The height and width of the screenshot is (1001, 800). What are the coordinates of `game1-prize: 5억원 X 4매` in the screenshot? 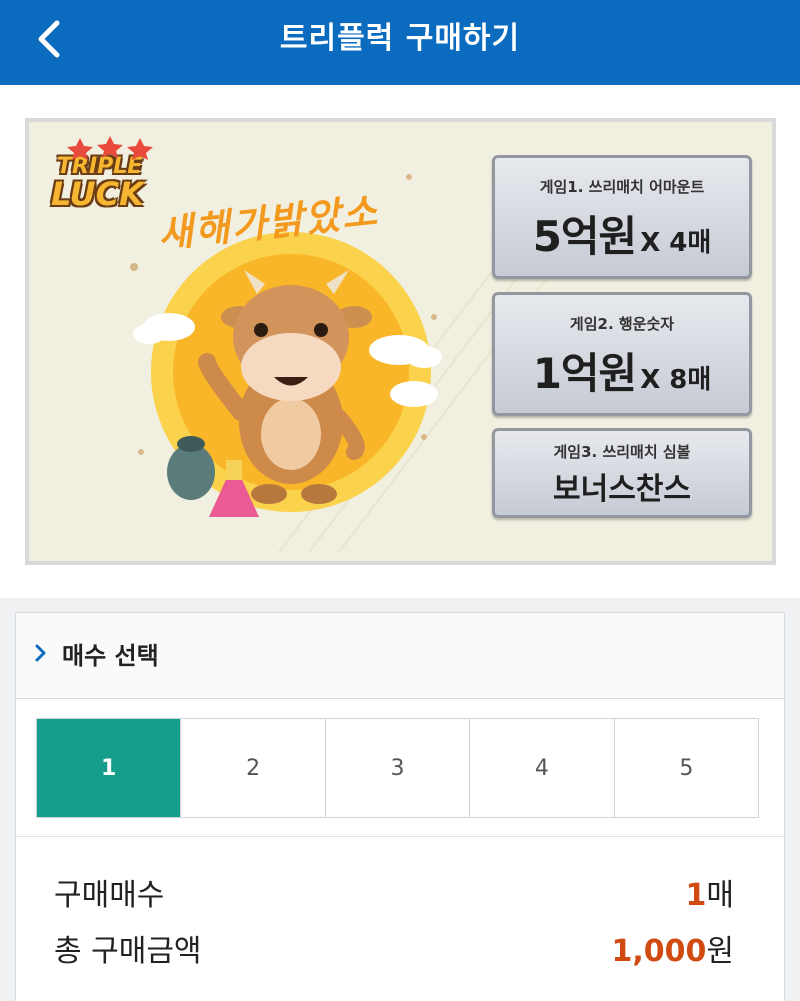 It's located at (622, 233).